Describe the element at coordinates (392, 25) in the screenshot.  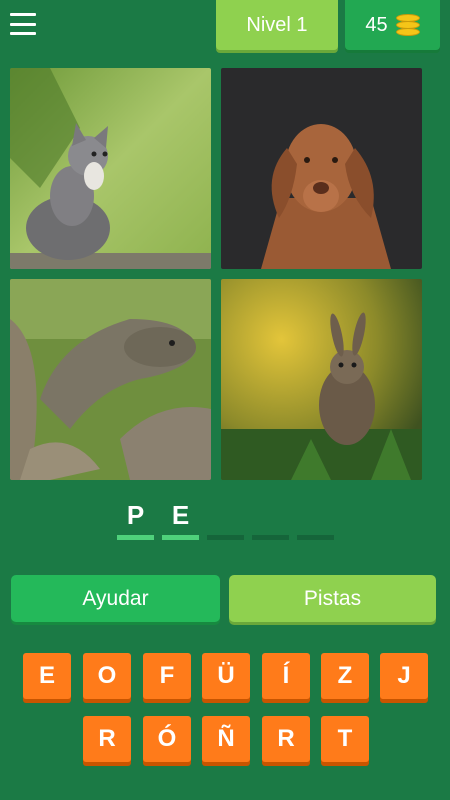
I see `coins-badge: 45` at that location.